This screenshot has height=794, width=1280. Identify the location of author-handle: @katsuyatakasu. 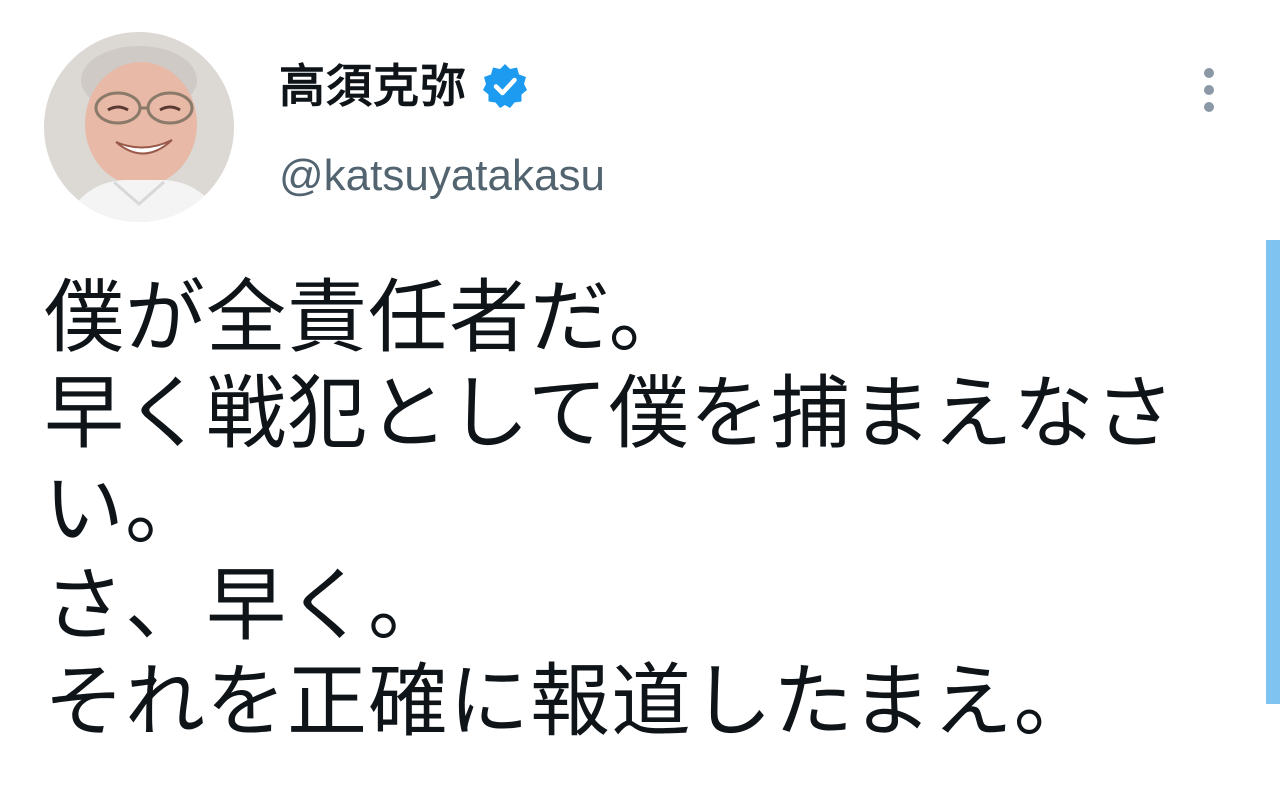
(442, 176).